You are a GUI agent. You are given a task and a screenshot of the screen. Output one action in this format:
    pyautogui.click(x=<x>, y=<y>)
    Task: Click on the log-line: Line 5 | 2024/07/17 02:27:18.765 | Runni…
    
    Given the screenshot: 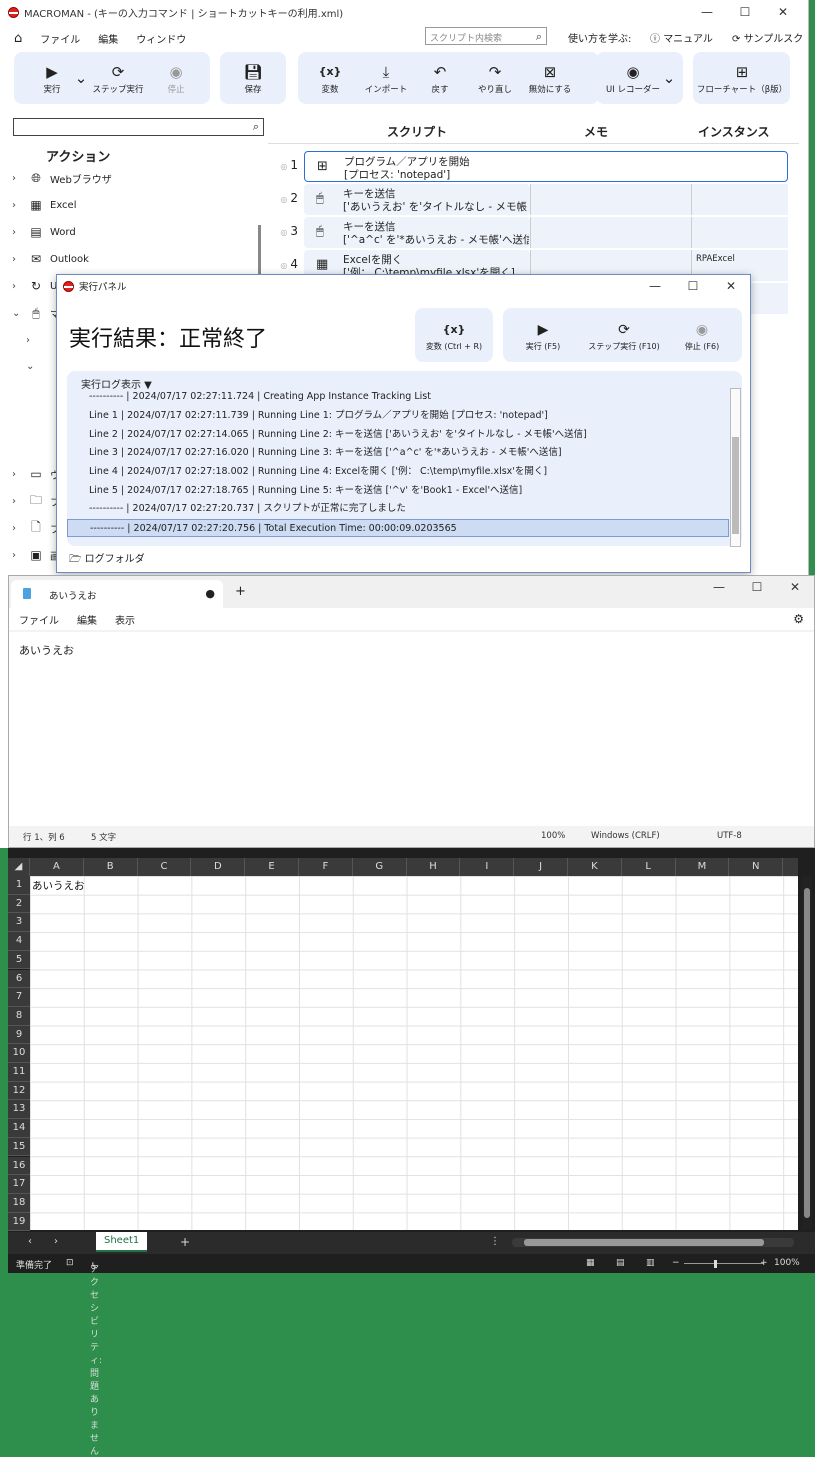 What is the action you would take?
    pyautogui.click(x=398, y=491)
    